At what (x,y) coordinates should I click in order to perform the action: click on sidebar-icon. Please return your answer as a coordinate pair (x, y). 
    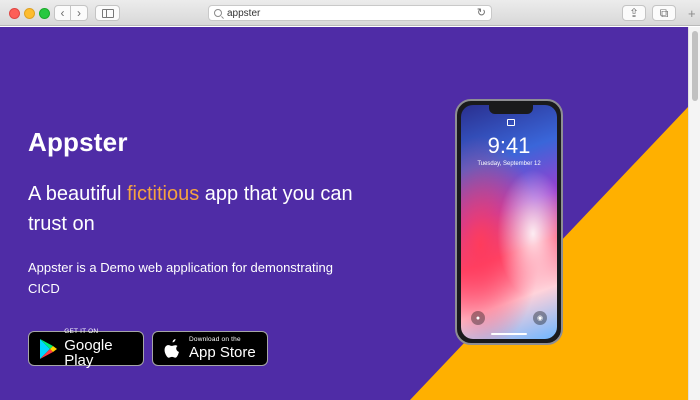
    Looking at the image, I should click on (107, 13).